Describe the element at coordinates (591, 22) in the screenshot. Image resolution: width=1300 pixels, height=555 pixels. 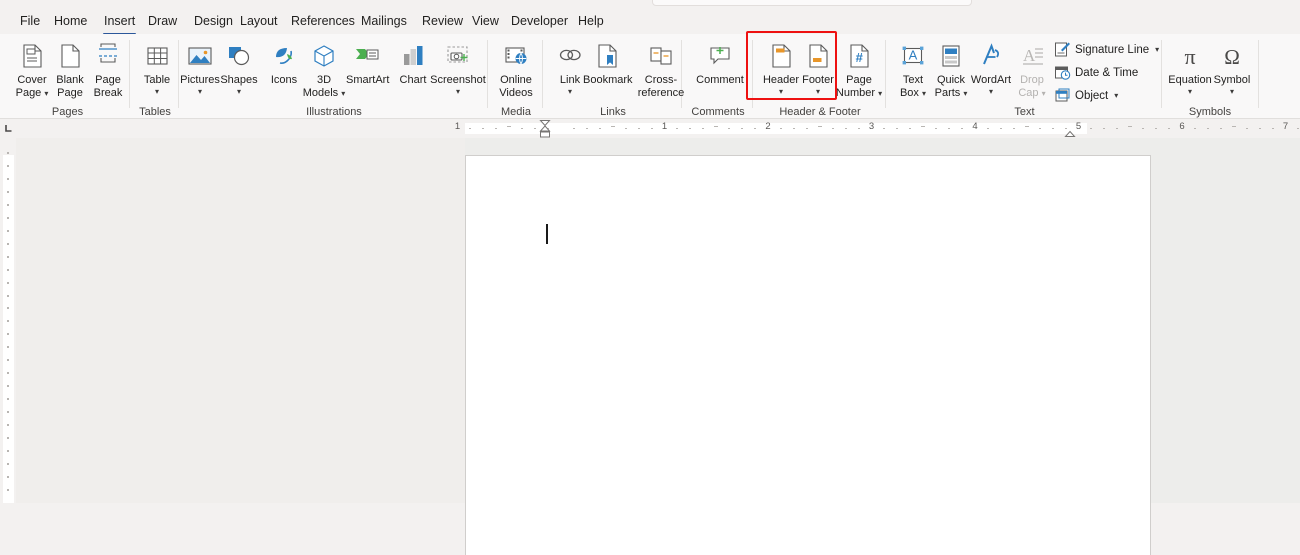
I see `menu-tab-help: Help` at that location.